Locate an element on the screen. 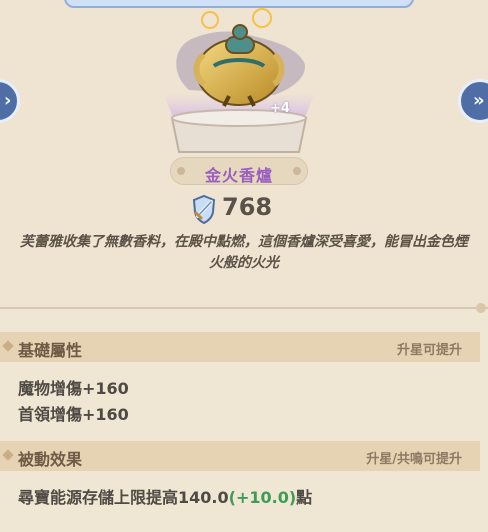 This screenshot has width=488, height=532. passive-effect-prefix: 尋寶能源存儲上限提高140.0 is located at coordinates (123, 497).